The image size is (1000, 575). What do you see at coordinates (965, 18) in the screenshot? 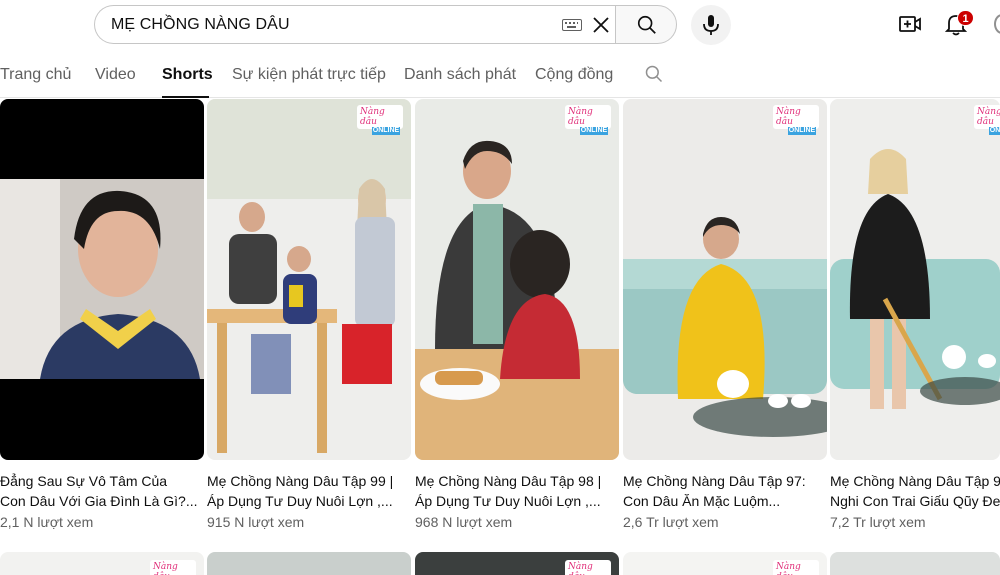
I see `notification-count-badge: 1` at bounding box center [965, 18].